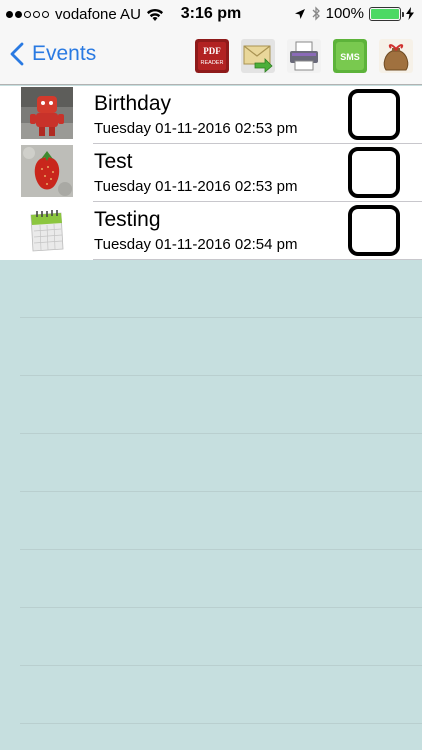 The image size is (422, 750). I want to click on battery-icon, so click(386, 13).